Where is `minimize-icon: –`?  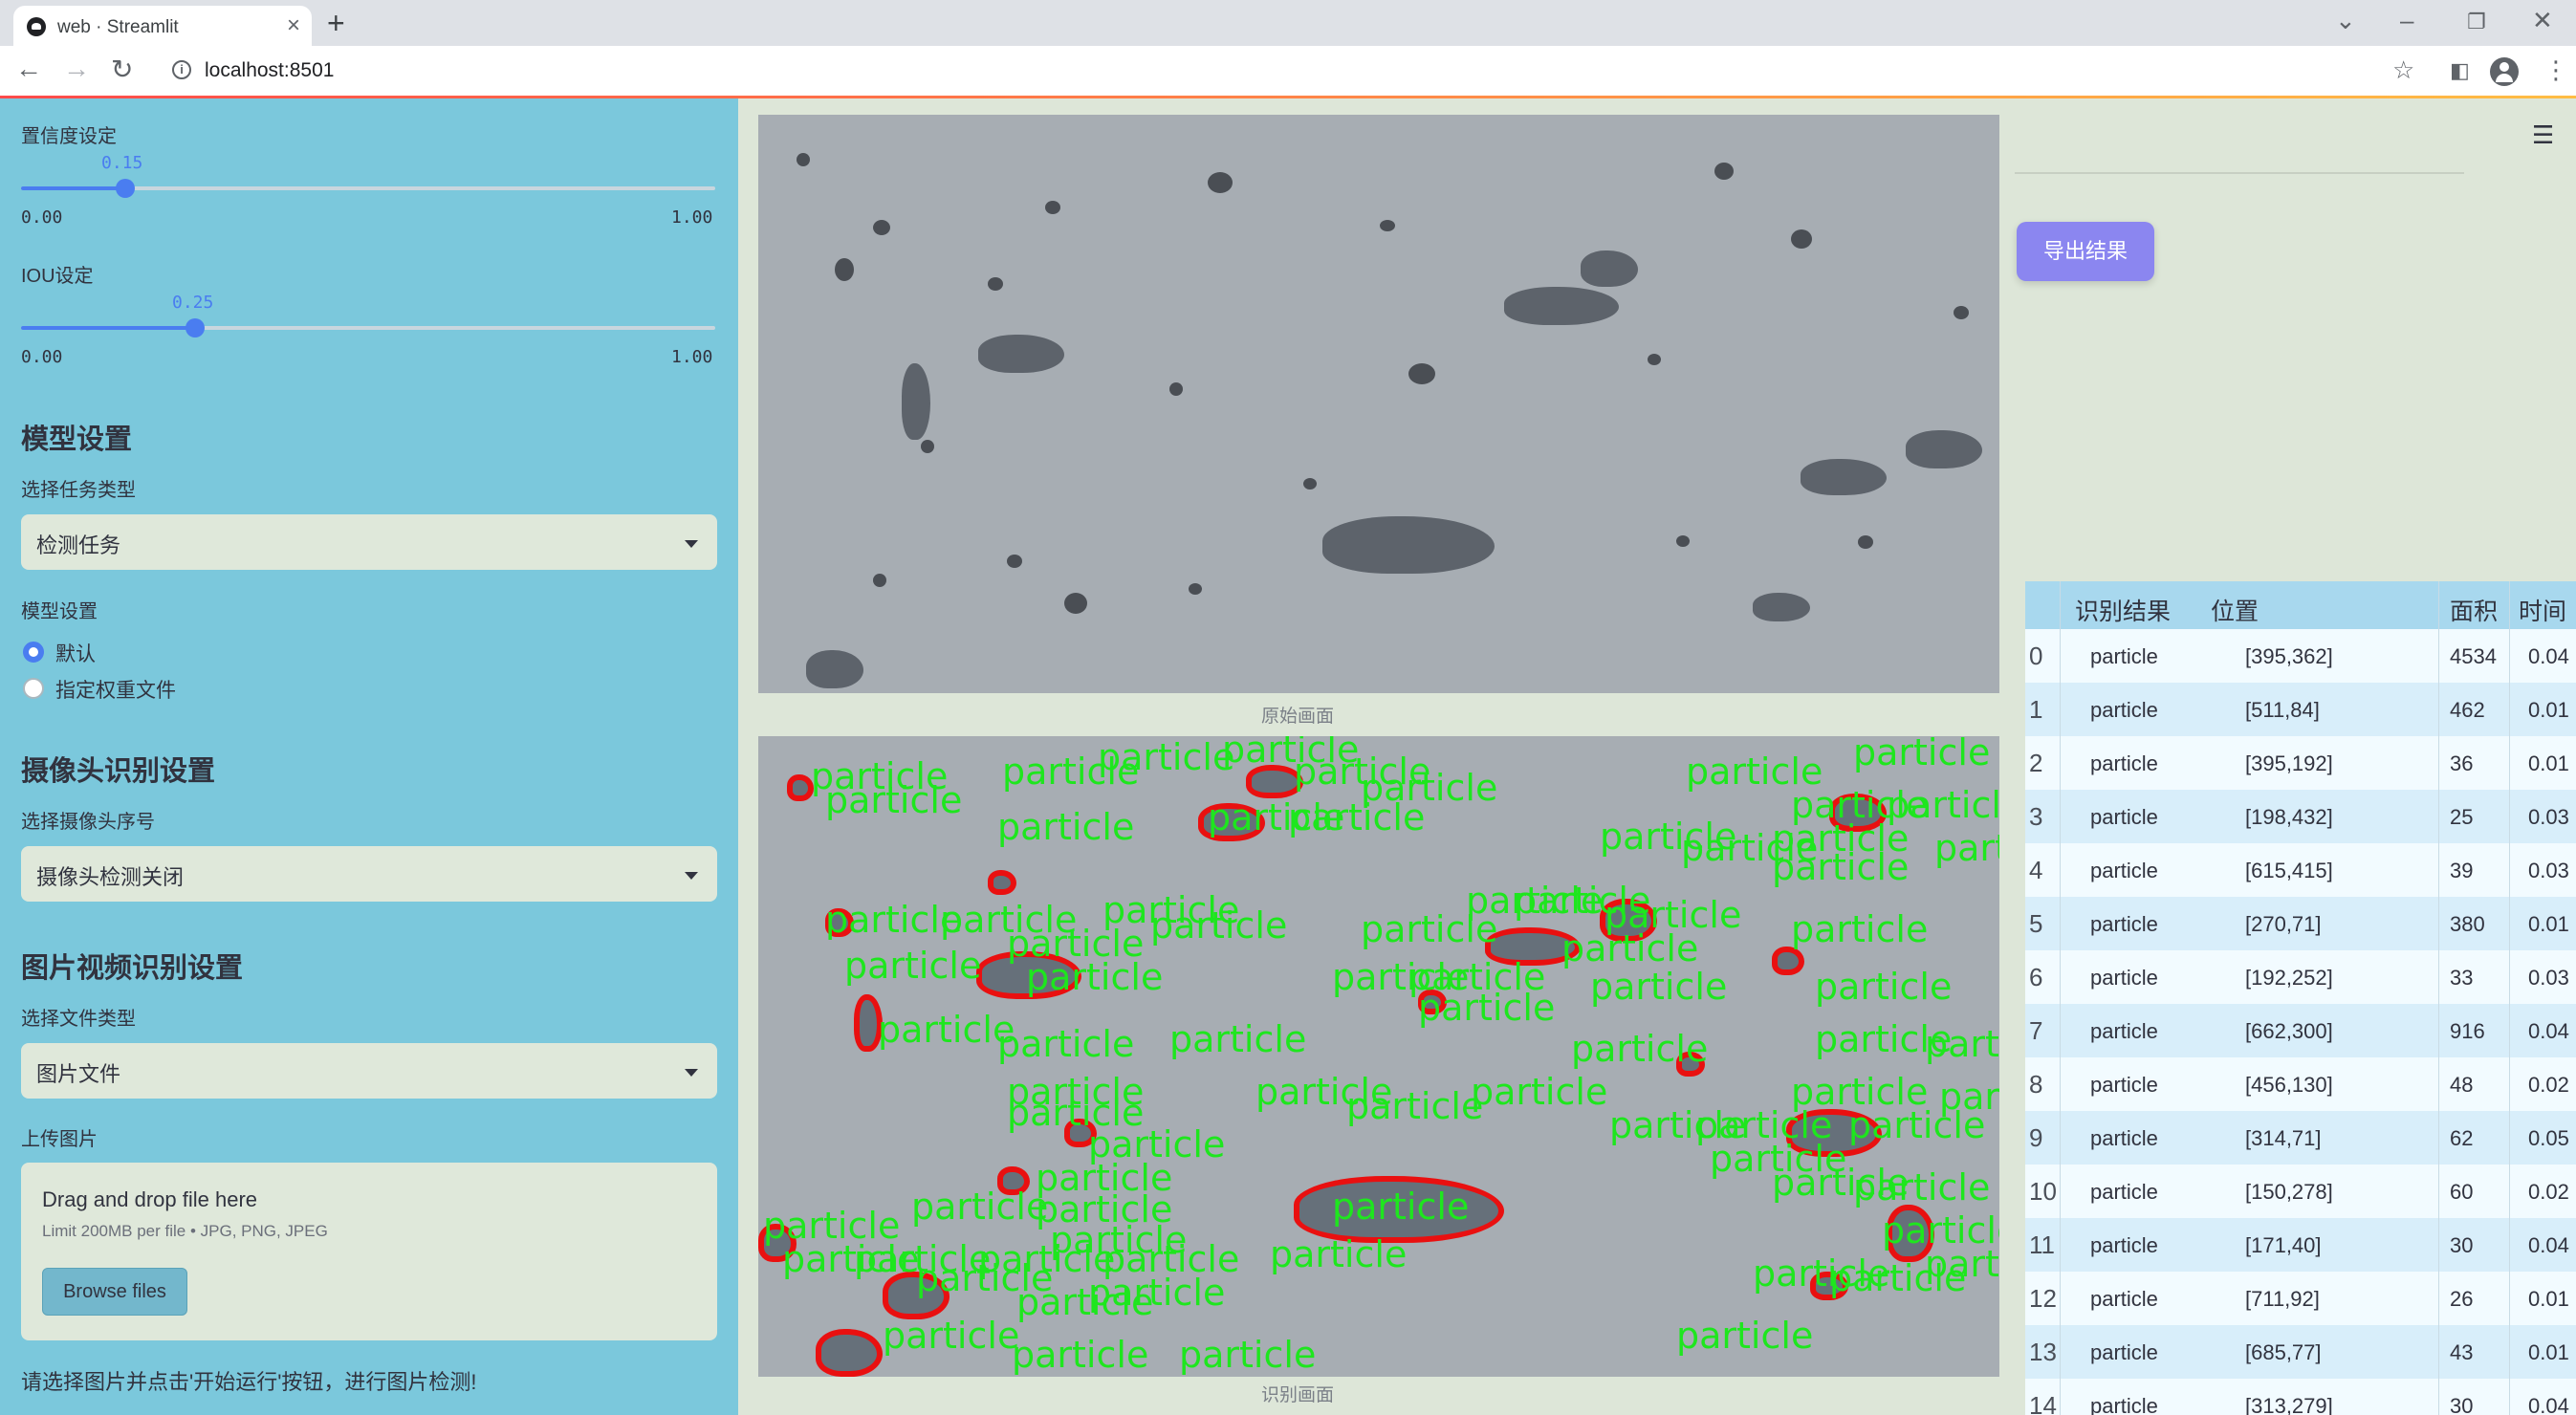
minimize-icon: – is located at coordinates (2406, 21).